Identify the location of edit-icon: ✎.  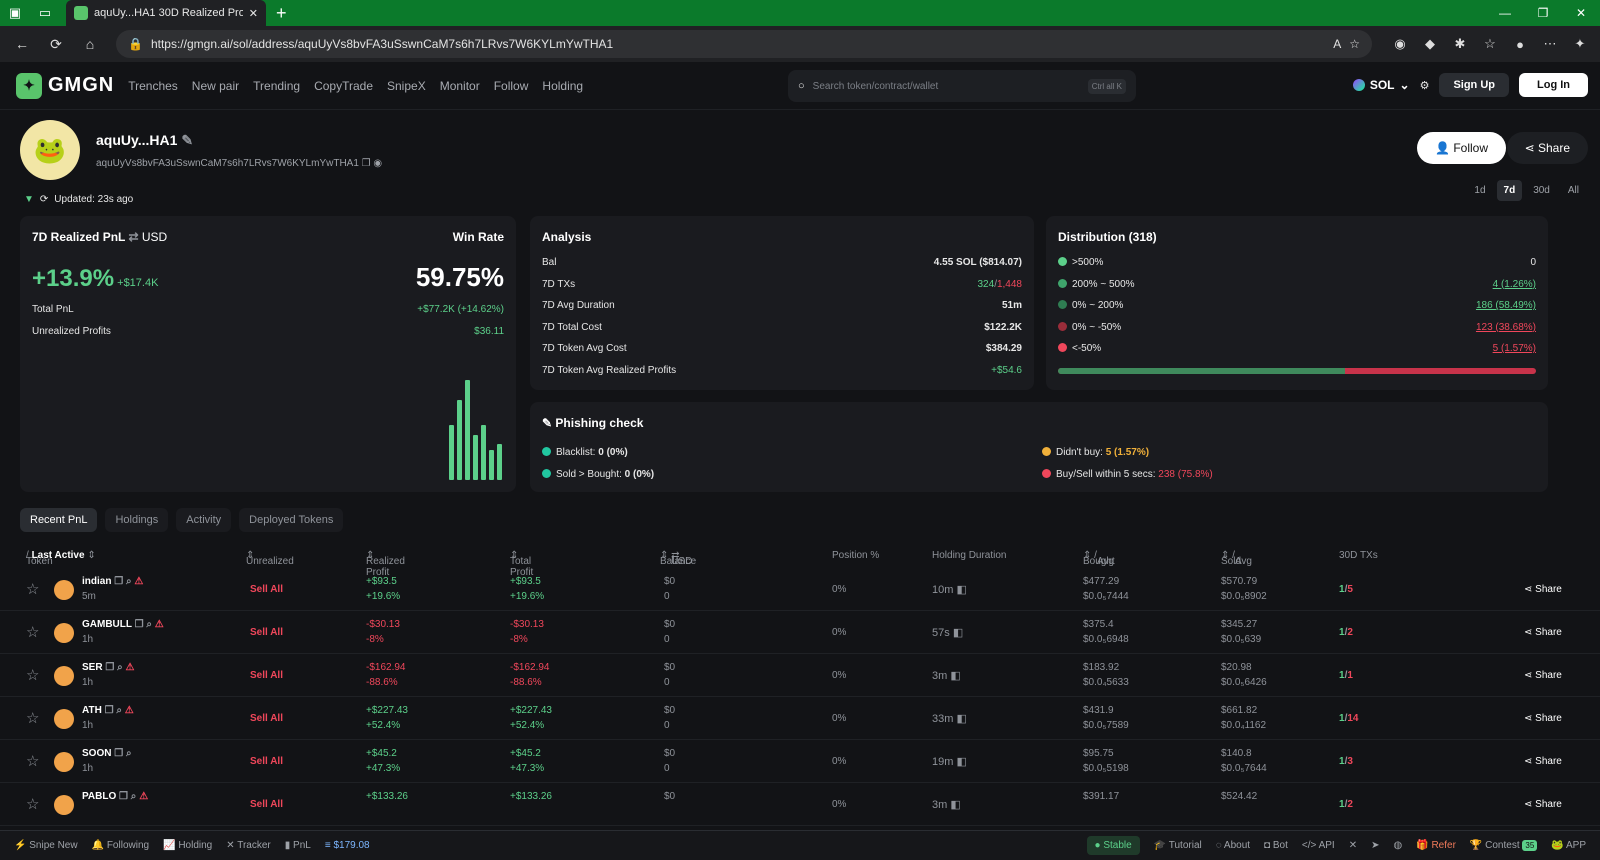
(187, 140).